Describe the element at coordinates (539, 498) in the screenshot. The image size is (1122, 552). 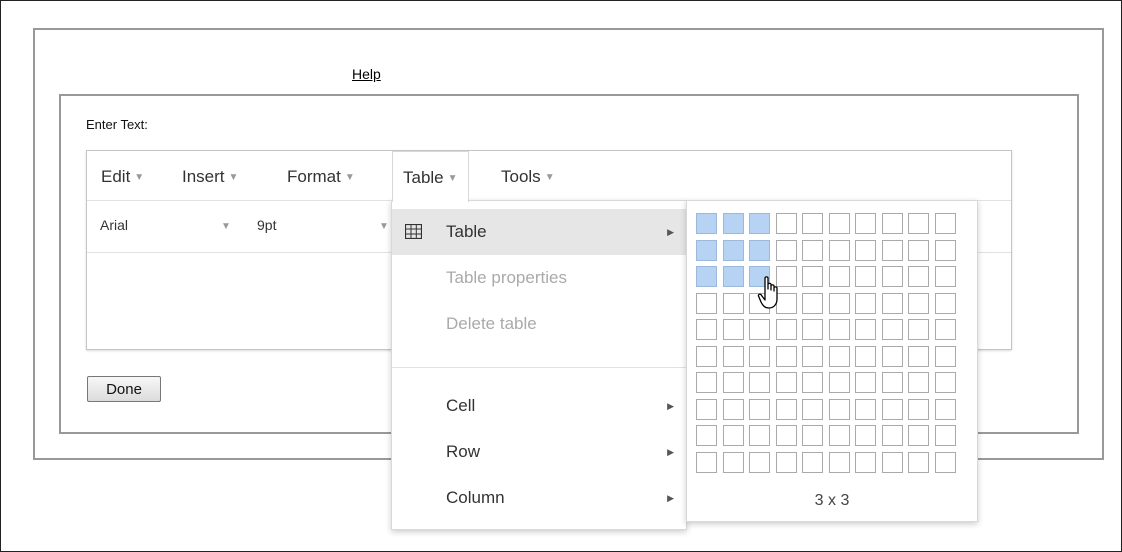
I see `menu-item-column: Column ▶` at that location.